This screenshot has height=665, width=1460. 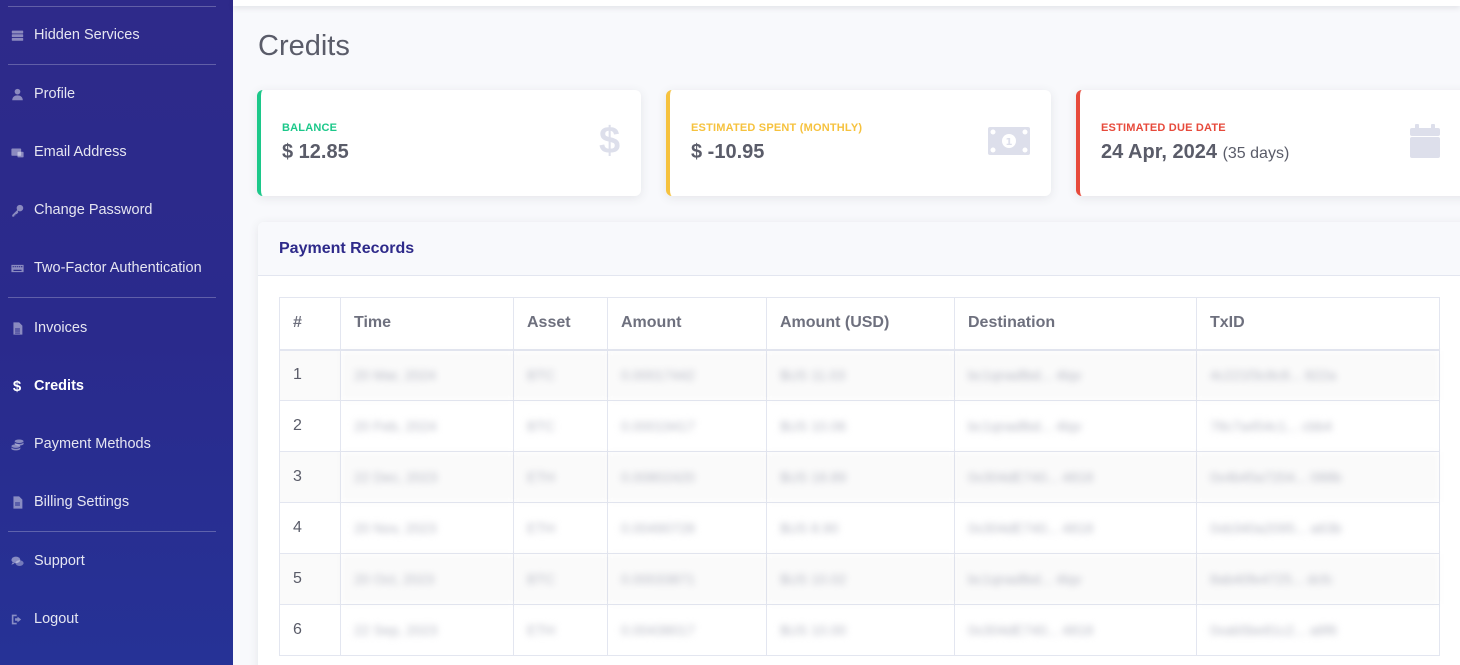 I want to click on column-header-destination: Destination, so click(x=1075, y=324).